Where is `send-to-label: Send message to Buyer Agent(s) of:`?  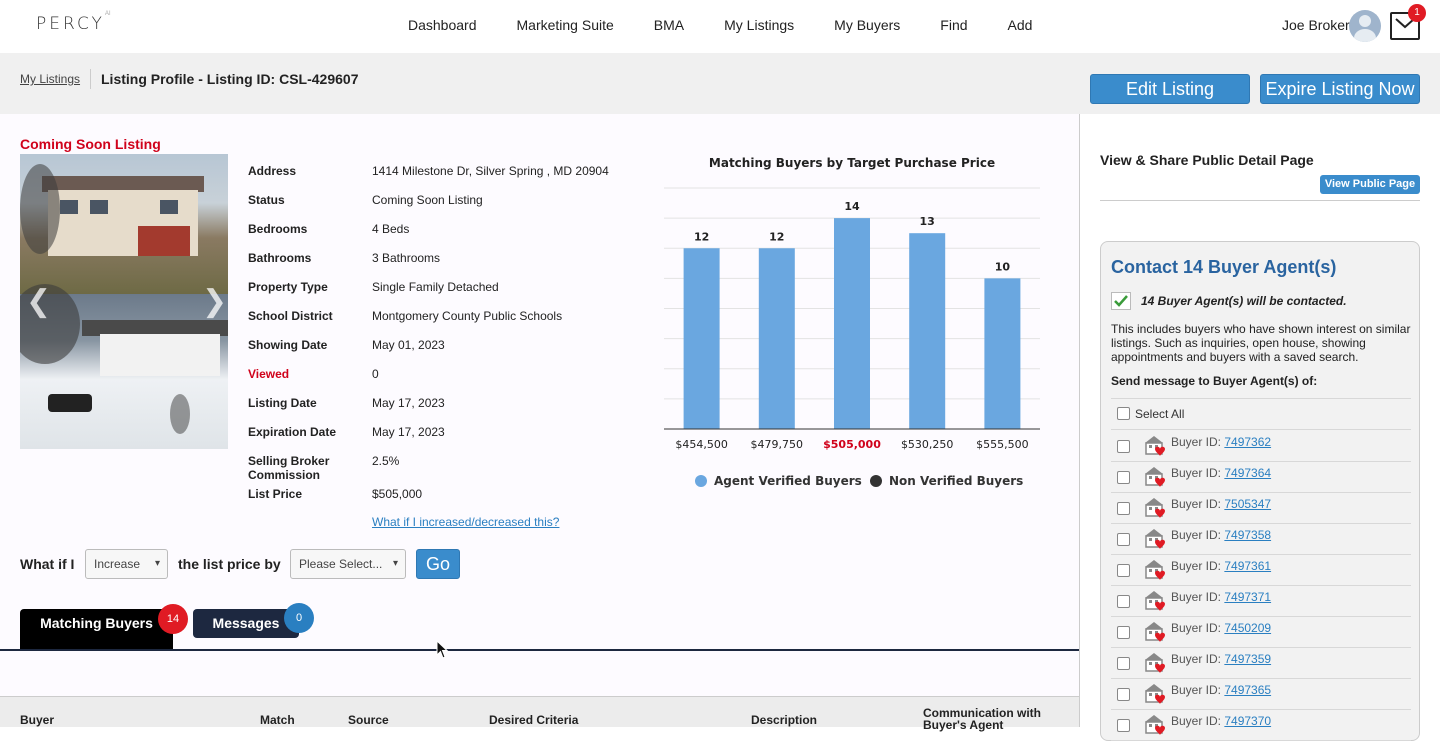
send-to-label: Send message to Buyer Agent(s) of: is located at coordinates (1214, 381).